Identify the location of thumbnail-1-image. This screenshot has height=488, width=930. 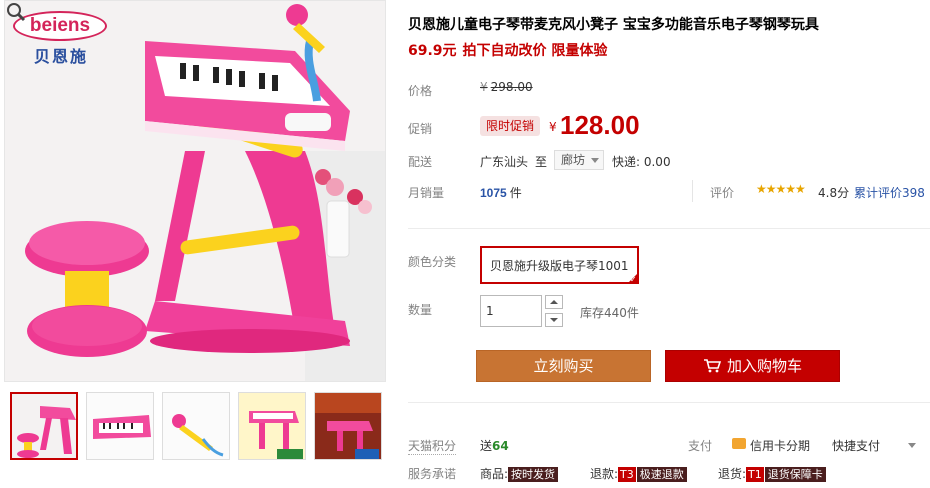
(44, 426).